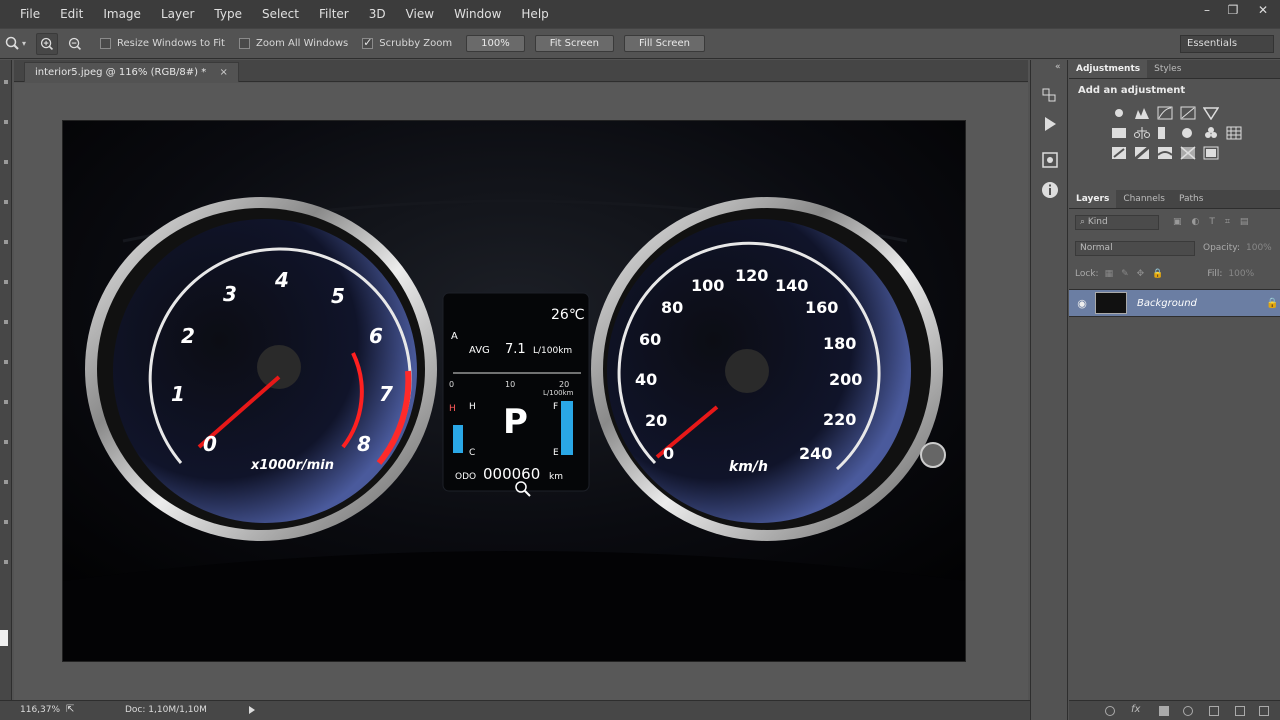 The width and height of the screenshot is (1280, 720). Describe the element at coordinates (368, 42) in the screenshot. I see `scrubby-zoom-box` at that location.